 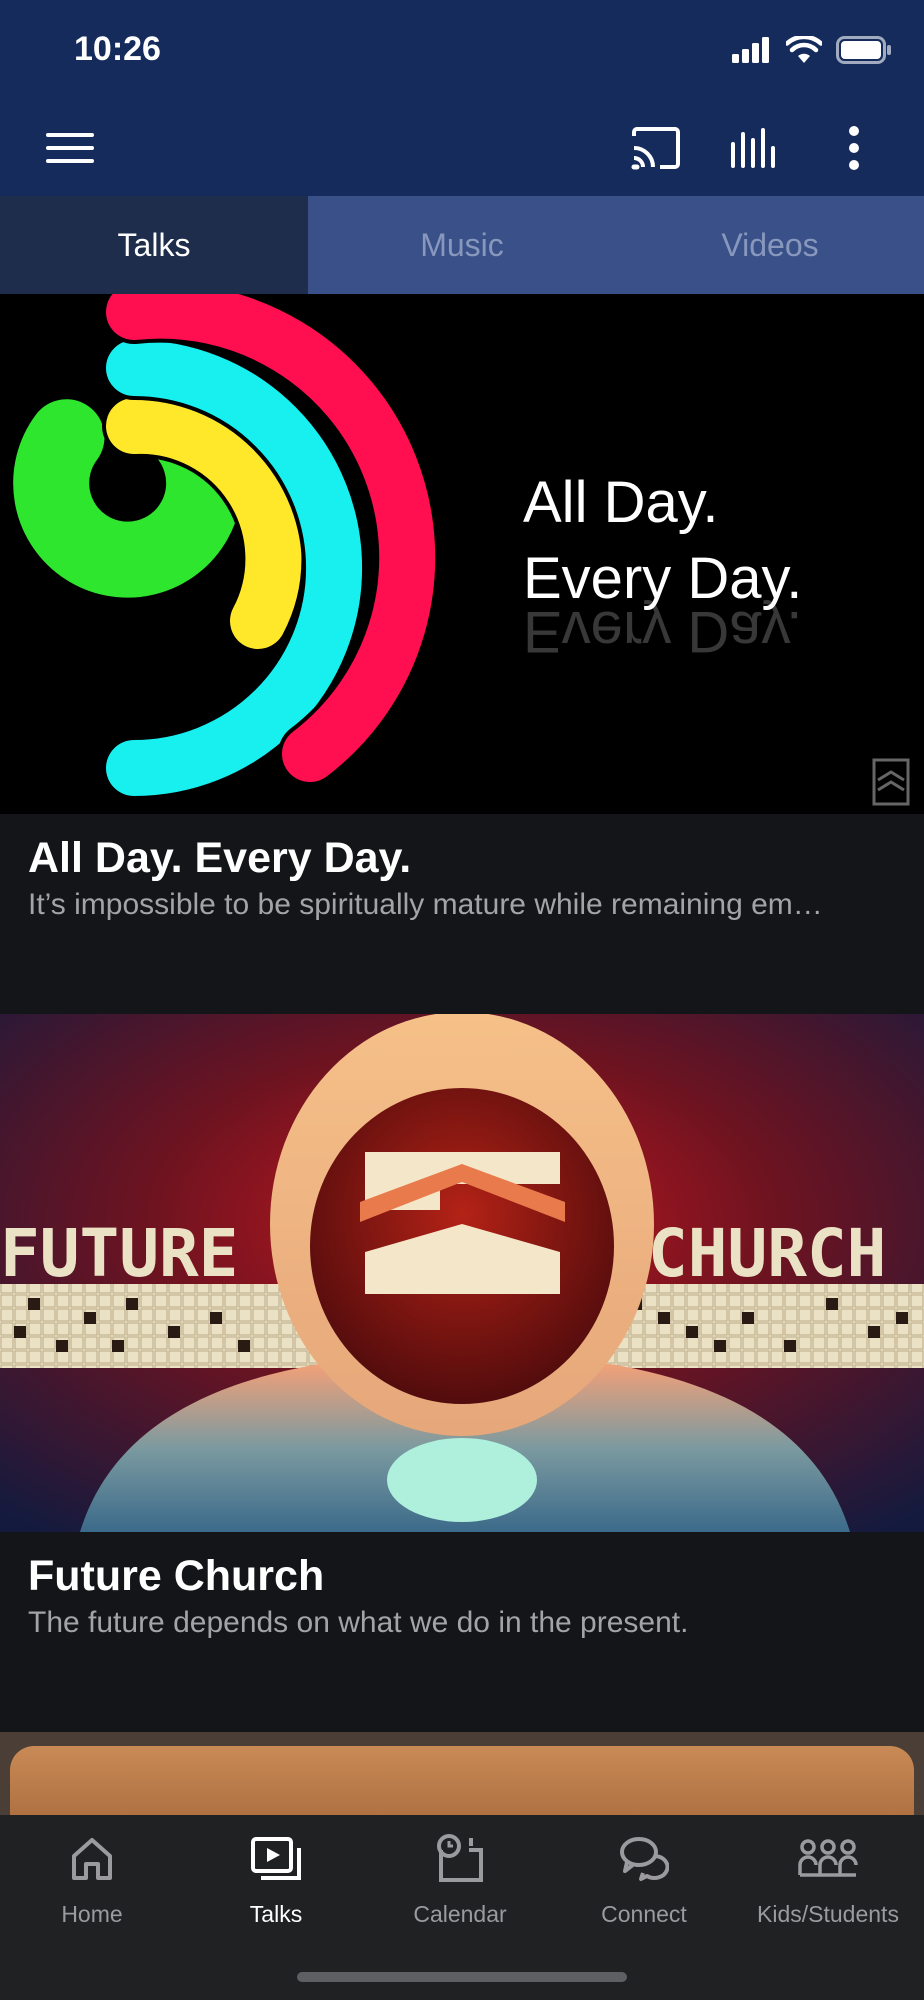 What do you see at coordinates (117, 49) in the screenshot?
I see `status-time: 10:26` at bounding box center [117, 49].